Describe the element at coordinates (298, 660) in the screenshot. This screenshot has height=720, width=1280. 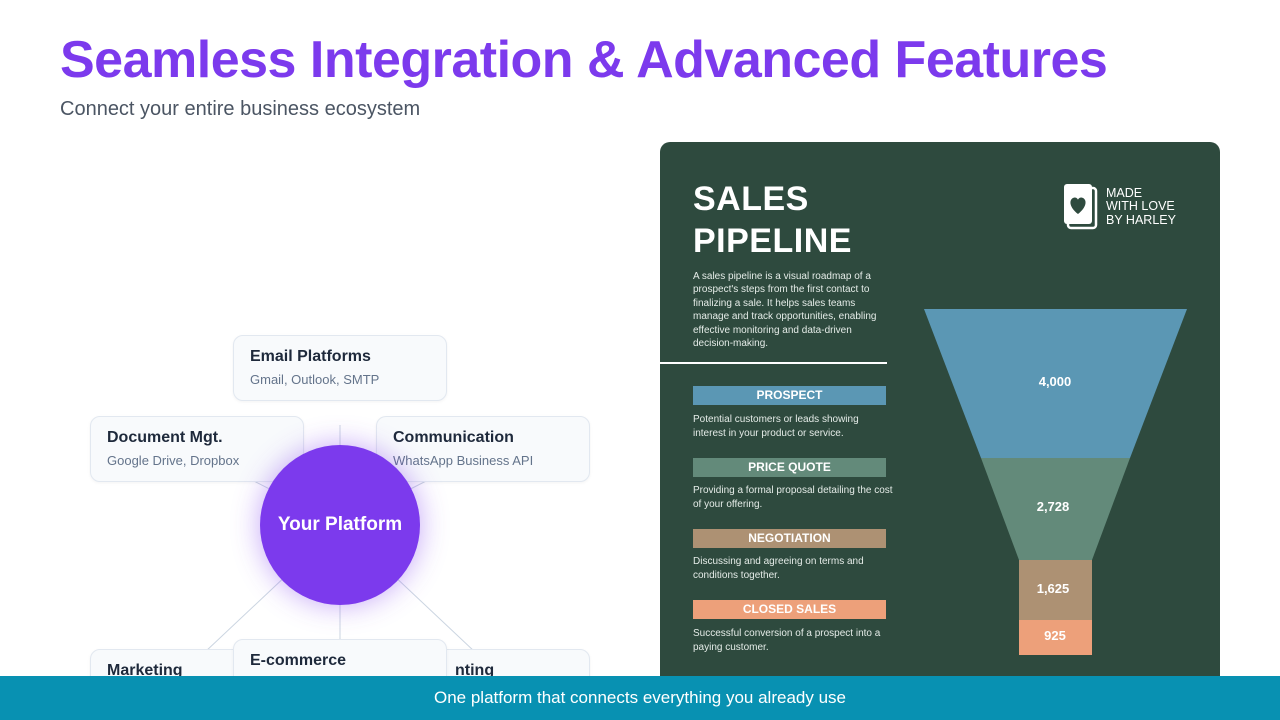
I see `node-title: E-commerce` at that location.